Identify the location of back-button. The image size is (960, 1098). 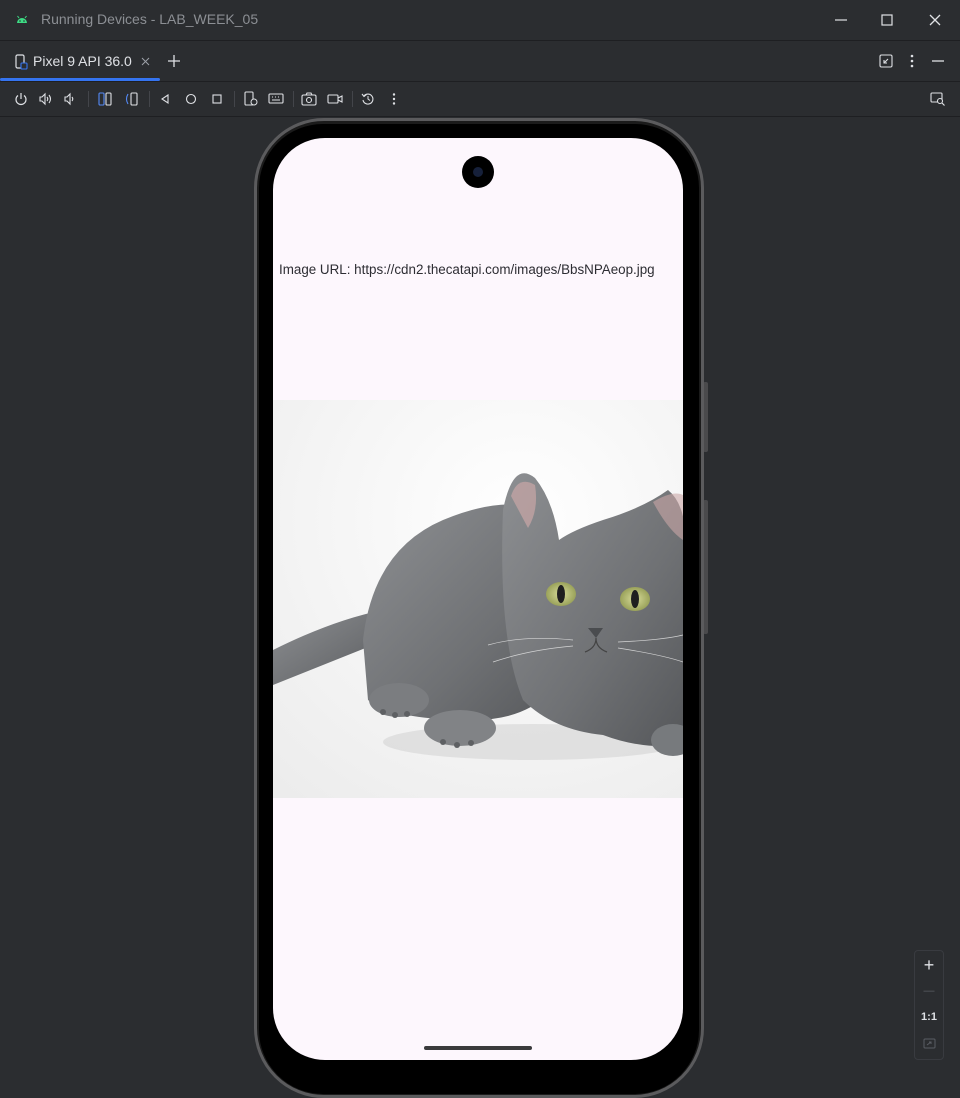
(165, 99).